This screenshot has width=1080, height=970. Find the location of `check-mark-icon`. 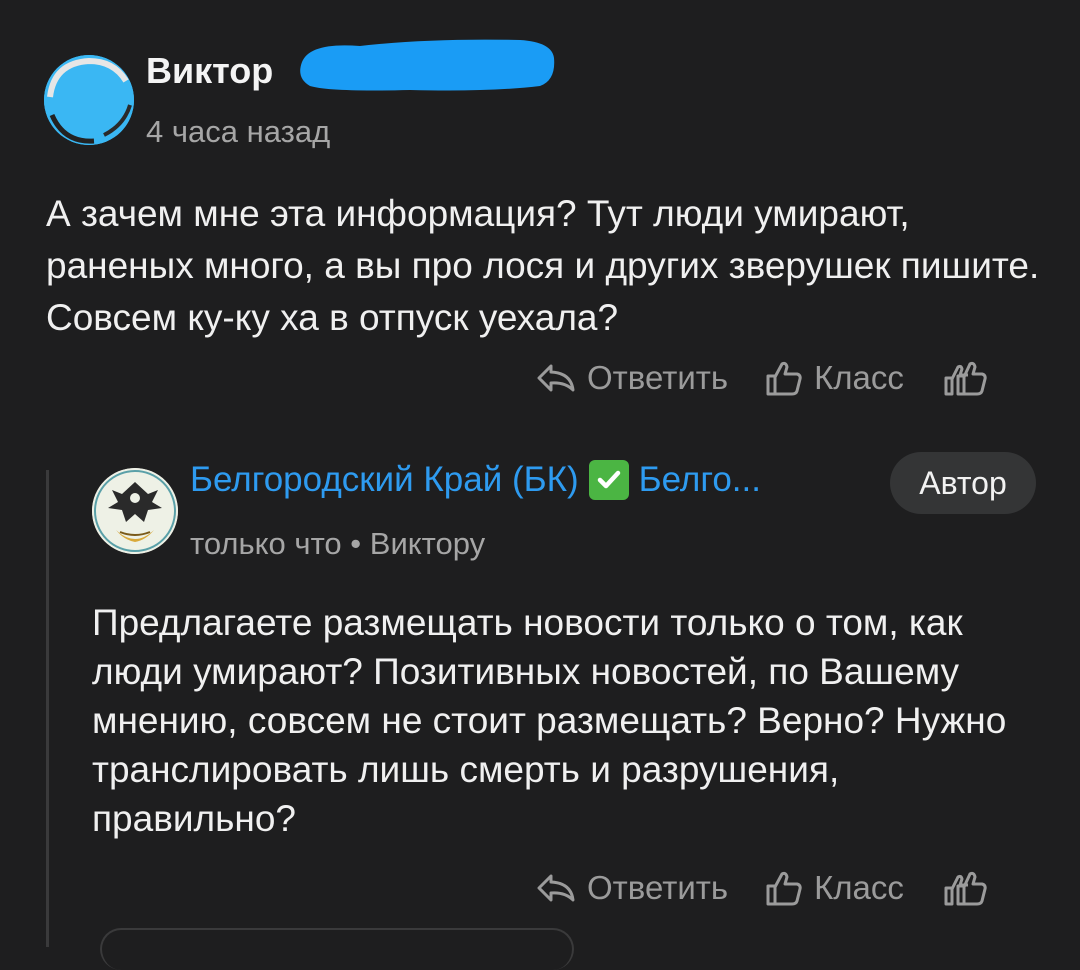

check-mark-icon is located at coordinates (608, 480).